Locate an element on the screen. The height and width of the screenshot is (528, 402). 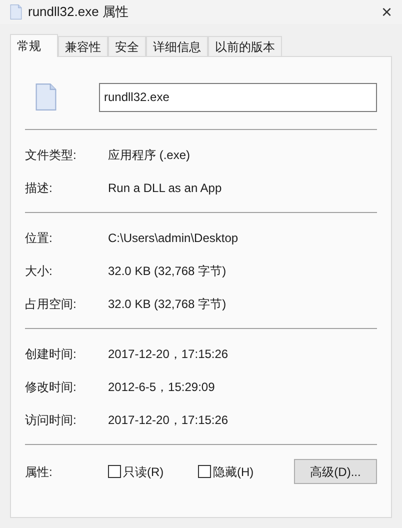
field-label: 文件类型: is located at coordinates (51, 155).